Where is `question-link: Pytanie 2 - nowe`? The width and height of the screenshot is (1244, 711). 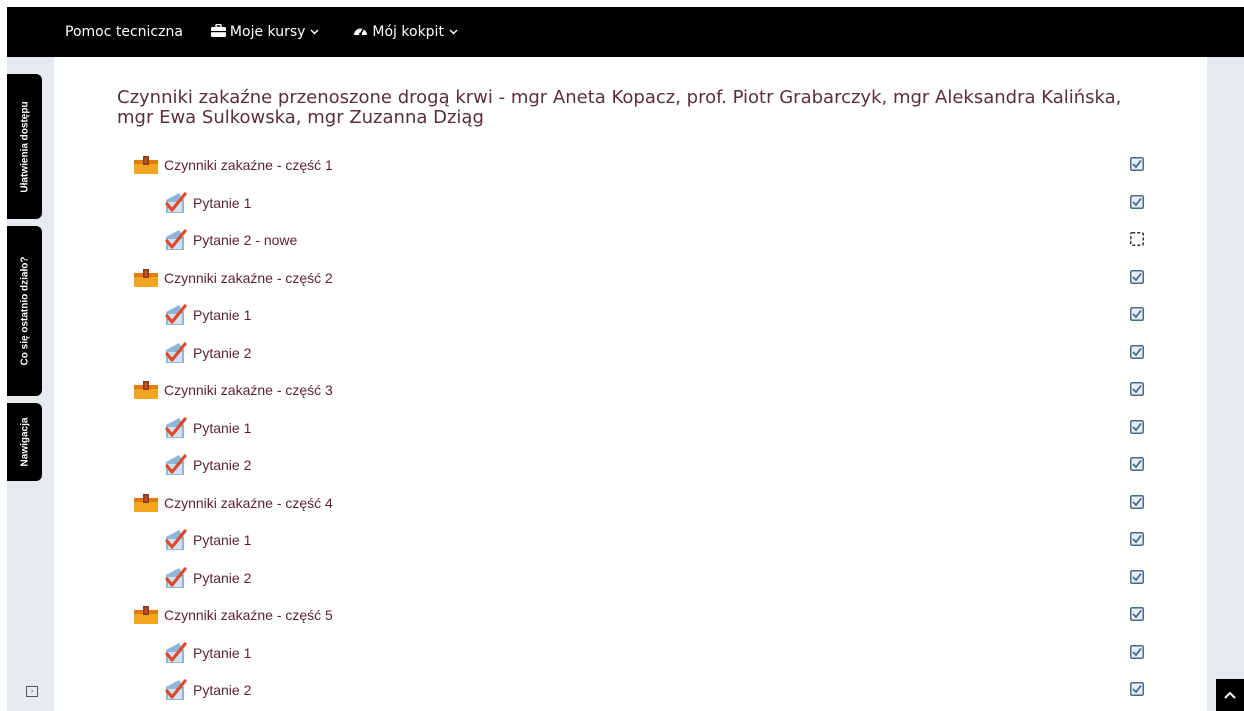
question-link: Pytanie 2 - nowe is located at coordinates (230, 240).